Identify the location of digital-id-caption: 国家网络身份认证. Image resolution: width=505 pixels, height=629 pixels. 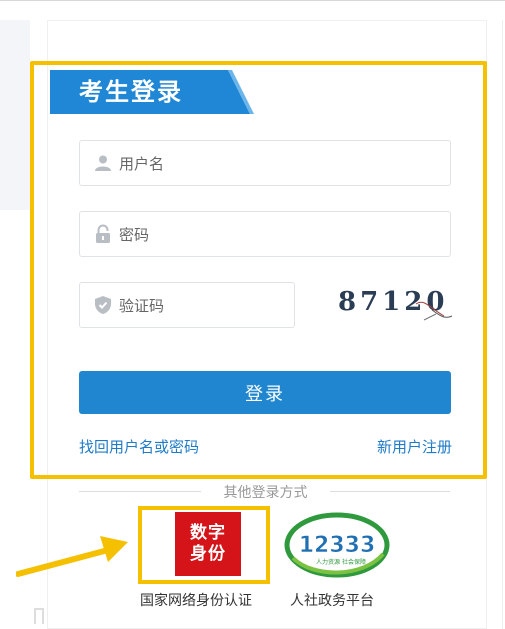
(196, 601).